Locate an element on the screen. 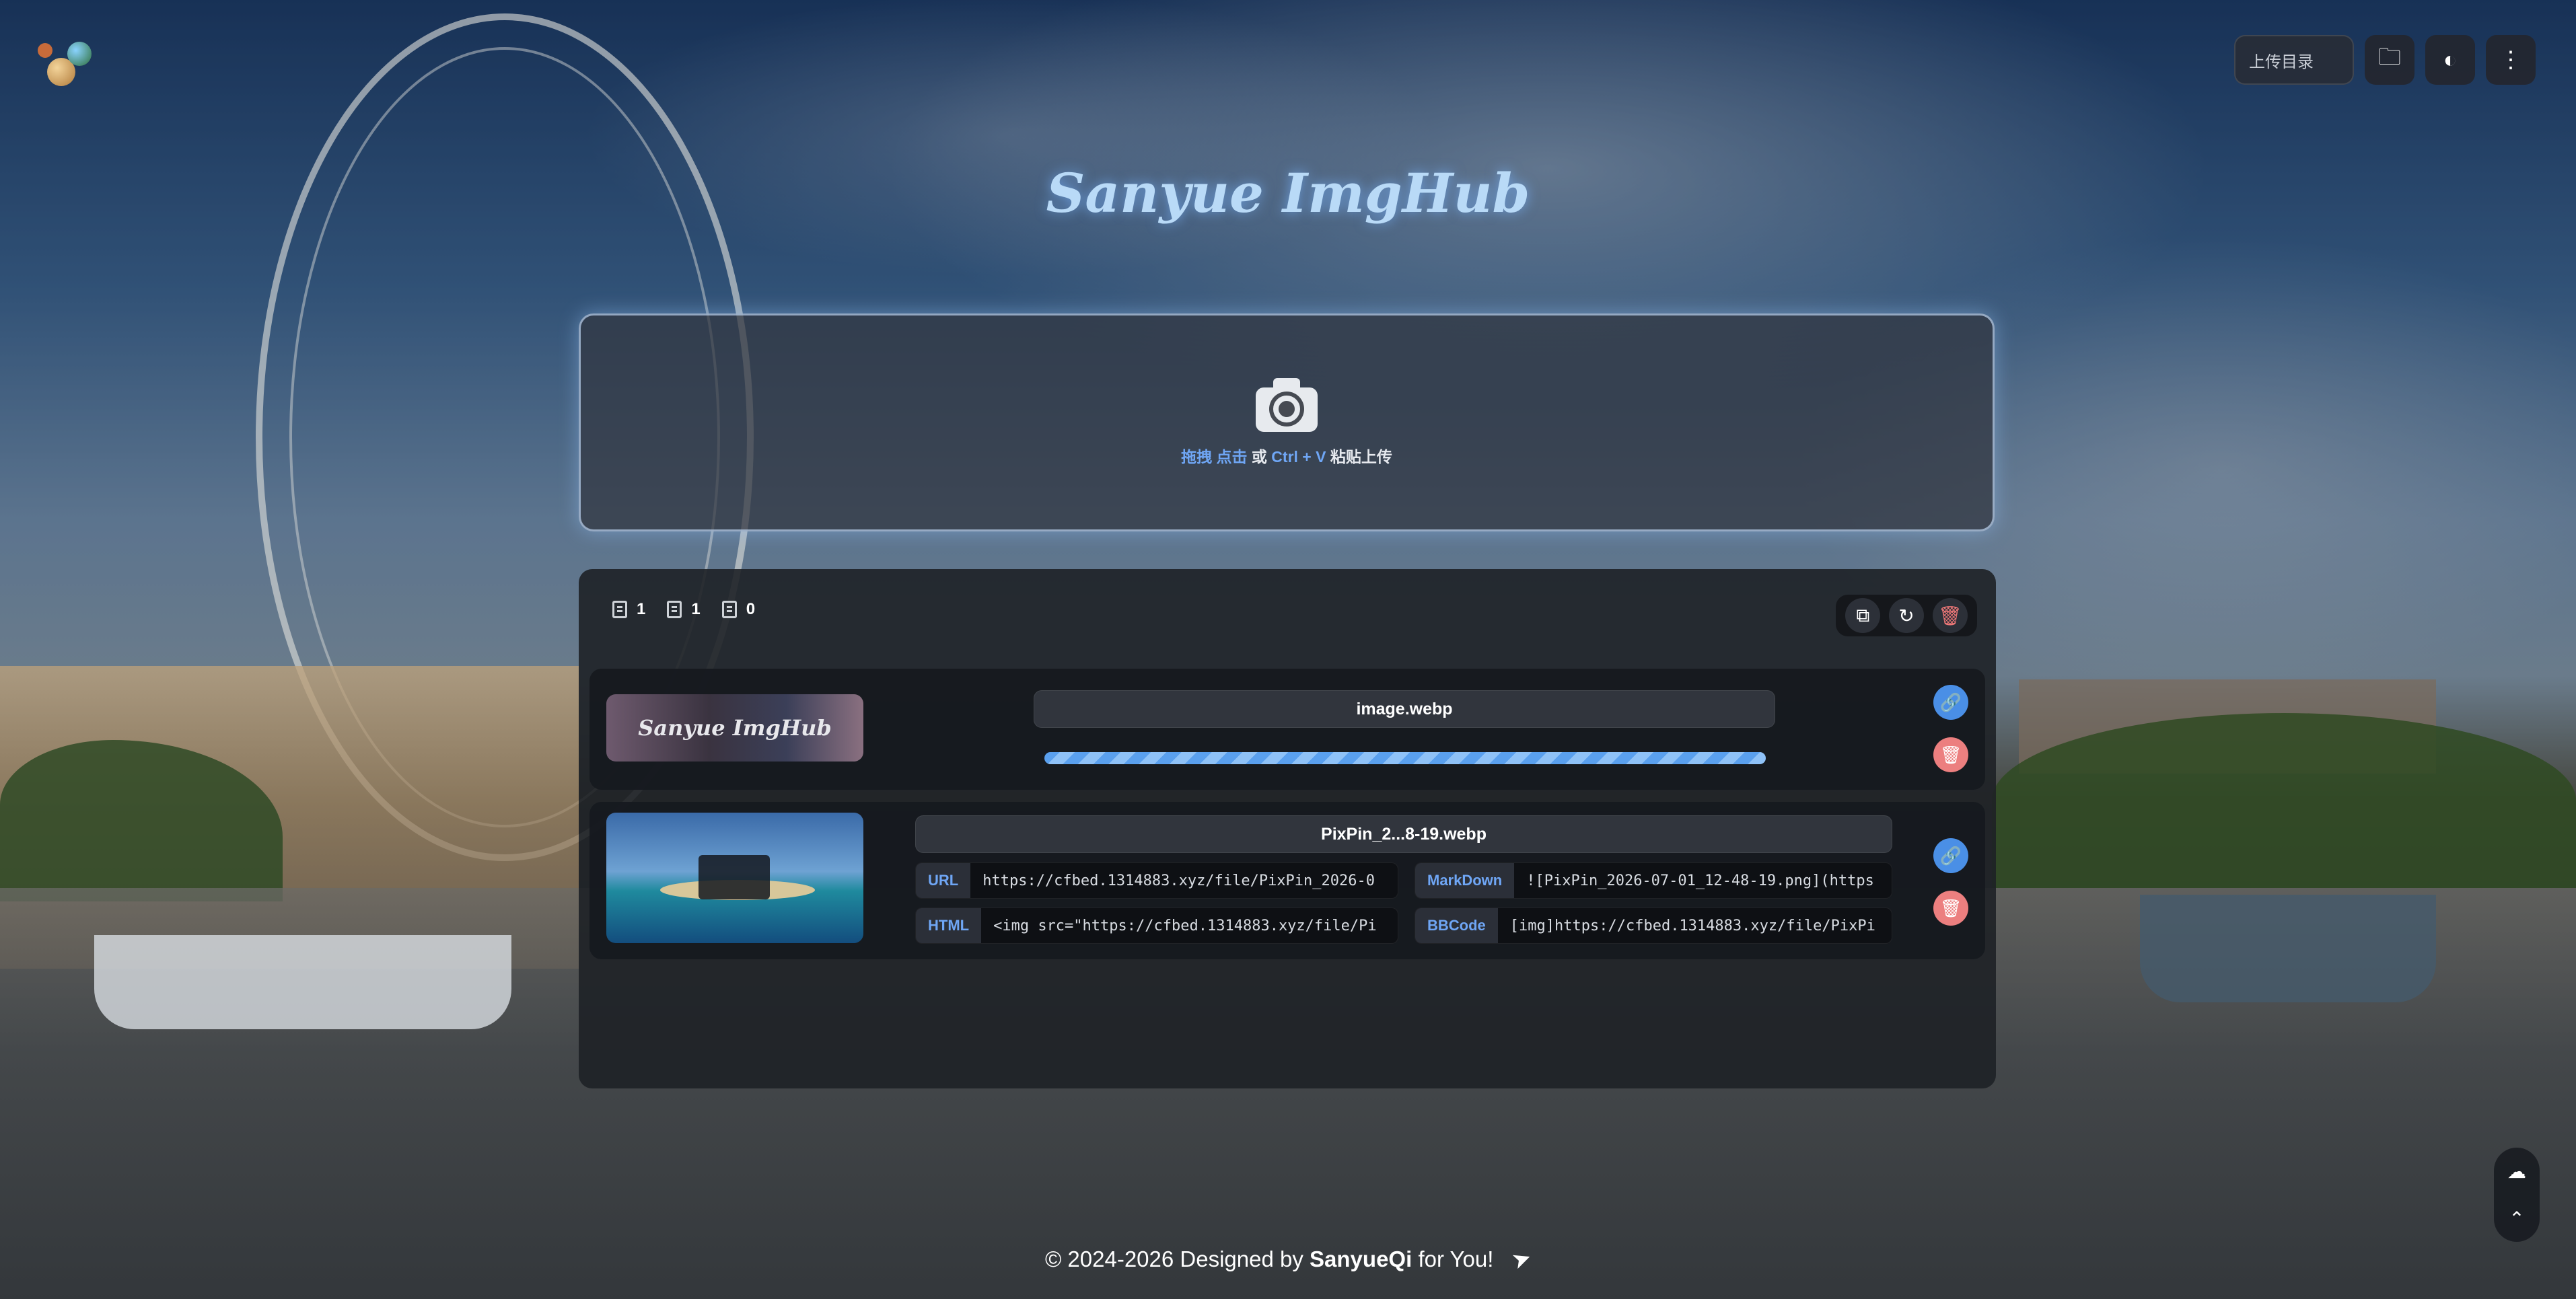 The height and width of the screenshot is (1299, 2576). upload-dropzone: 拖拽 点击 或 Ctrl + V 粘贴上传 is located at coordinates (1287, 422).